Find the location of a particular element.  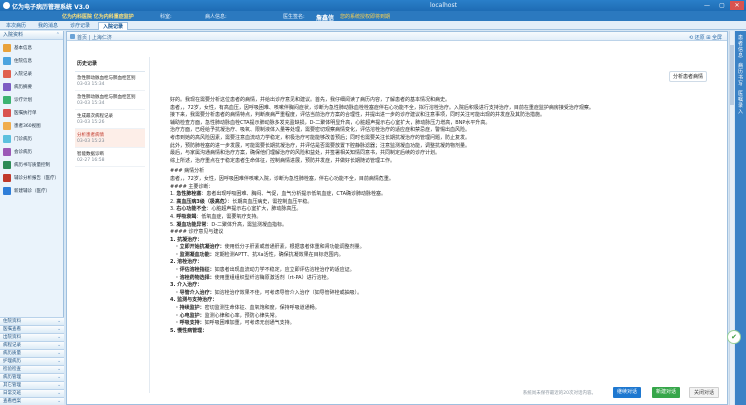

plan-label: · 持续监护： is located at coordinates (190, 308).